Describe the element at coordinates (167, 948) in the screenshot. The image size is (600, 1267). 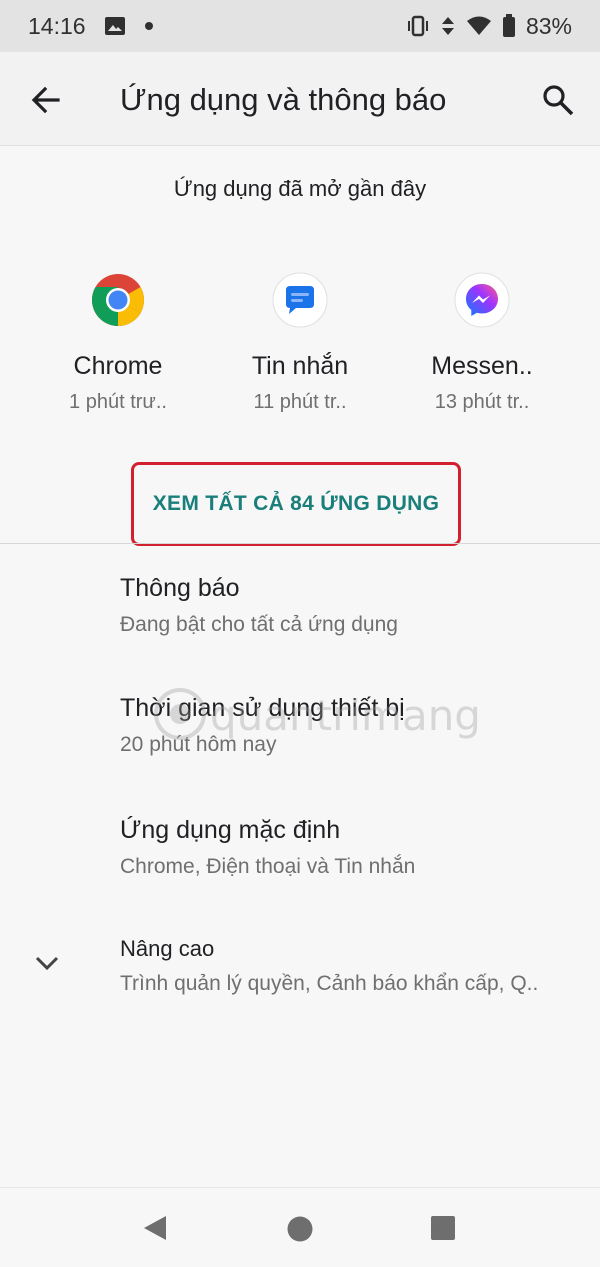
I see `setting-title: Nâng cao` at that location.